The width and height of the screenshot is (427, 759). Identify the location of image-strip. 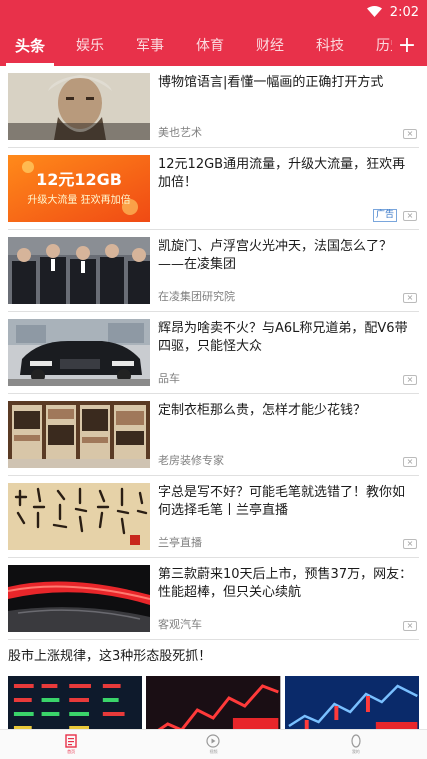
(213, 702).